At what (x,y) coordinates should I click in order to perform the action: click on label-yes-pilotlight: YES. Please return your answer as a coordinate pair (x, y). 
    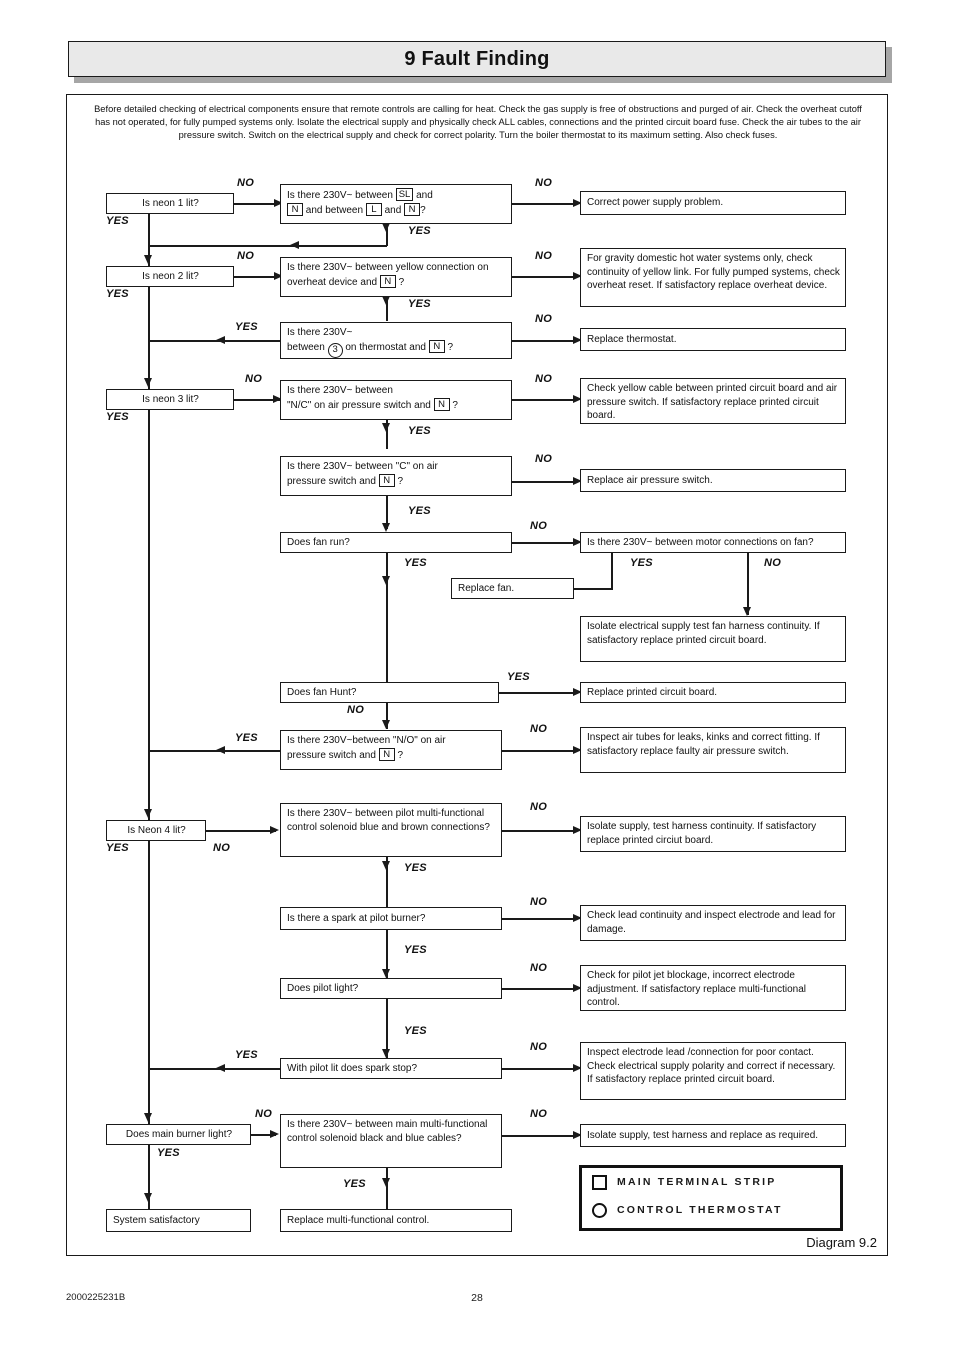
    Looking at the image, I should click on (415, 1031).